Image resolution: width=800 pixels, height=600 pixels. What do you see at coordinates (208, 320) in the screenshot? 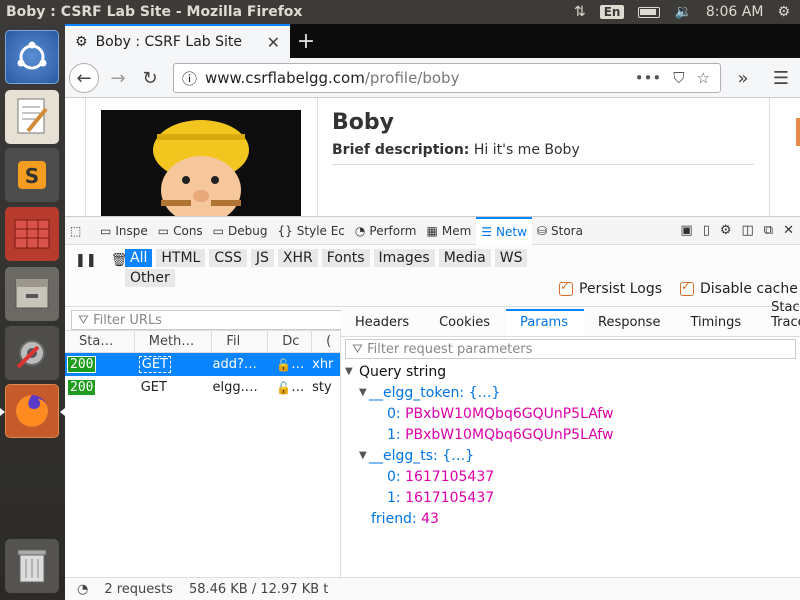
I see `filter-urls-input: ⛛ Filter URLs` at bounding box center [208, 320].